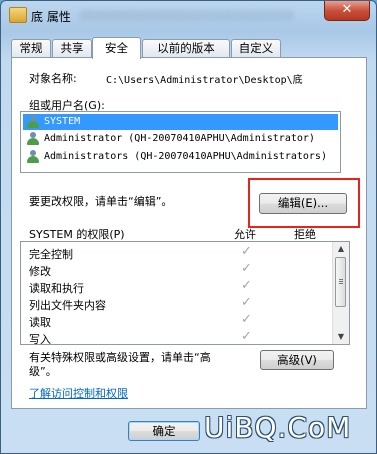 This screenshot has width=377, height=454. What do you see at coordinates (256, 48) in the screenshot?
I see `tab-customize: 自定义` at bounding box center [256, 48].